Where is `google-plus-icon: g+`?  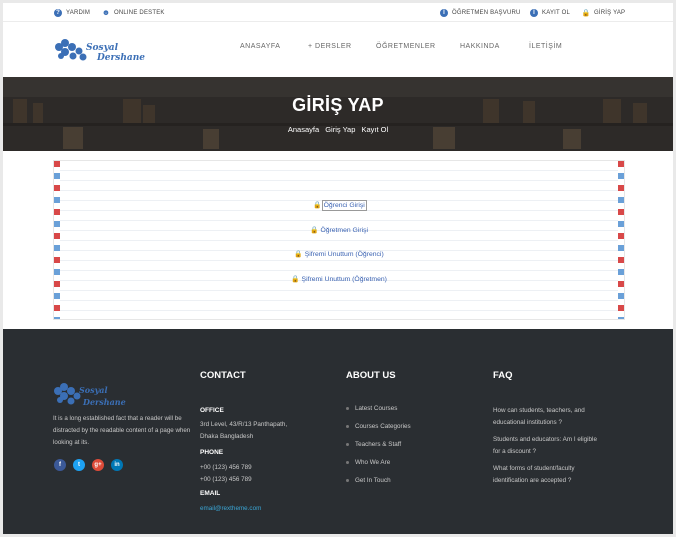 google-plus-icon: g+ is located at coordinates (98, 465).